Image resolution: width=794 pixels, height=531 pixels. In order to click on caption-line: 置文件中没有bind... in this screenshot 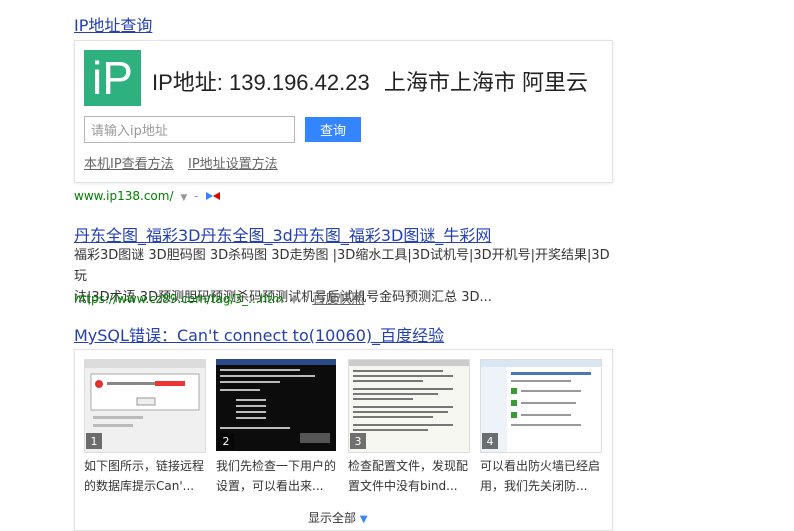, I will do `click(403, 486)`.